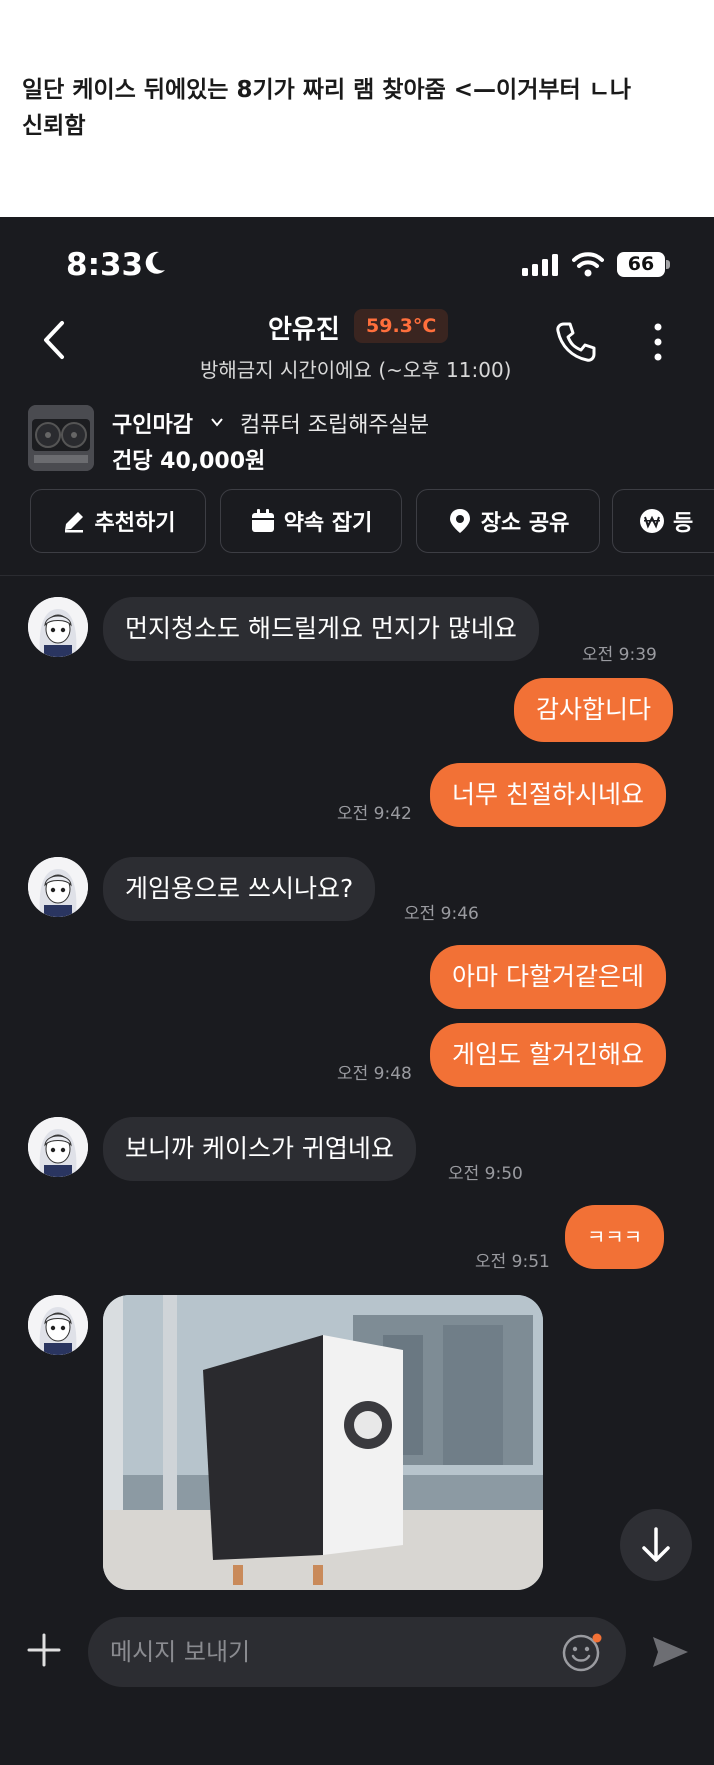  Describe the element at coordinates (357, 575) in the screenshot. I see `header-divider` at that location.